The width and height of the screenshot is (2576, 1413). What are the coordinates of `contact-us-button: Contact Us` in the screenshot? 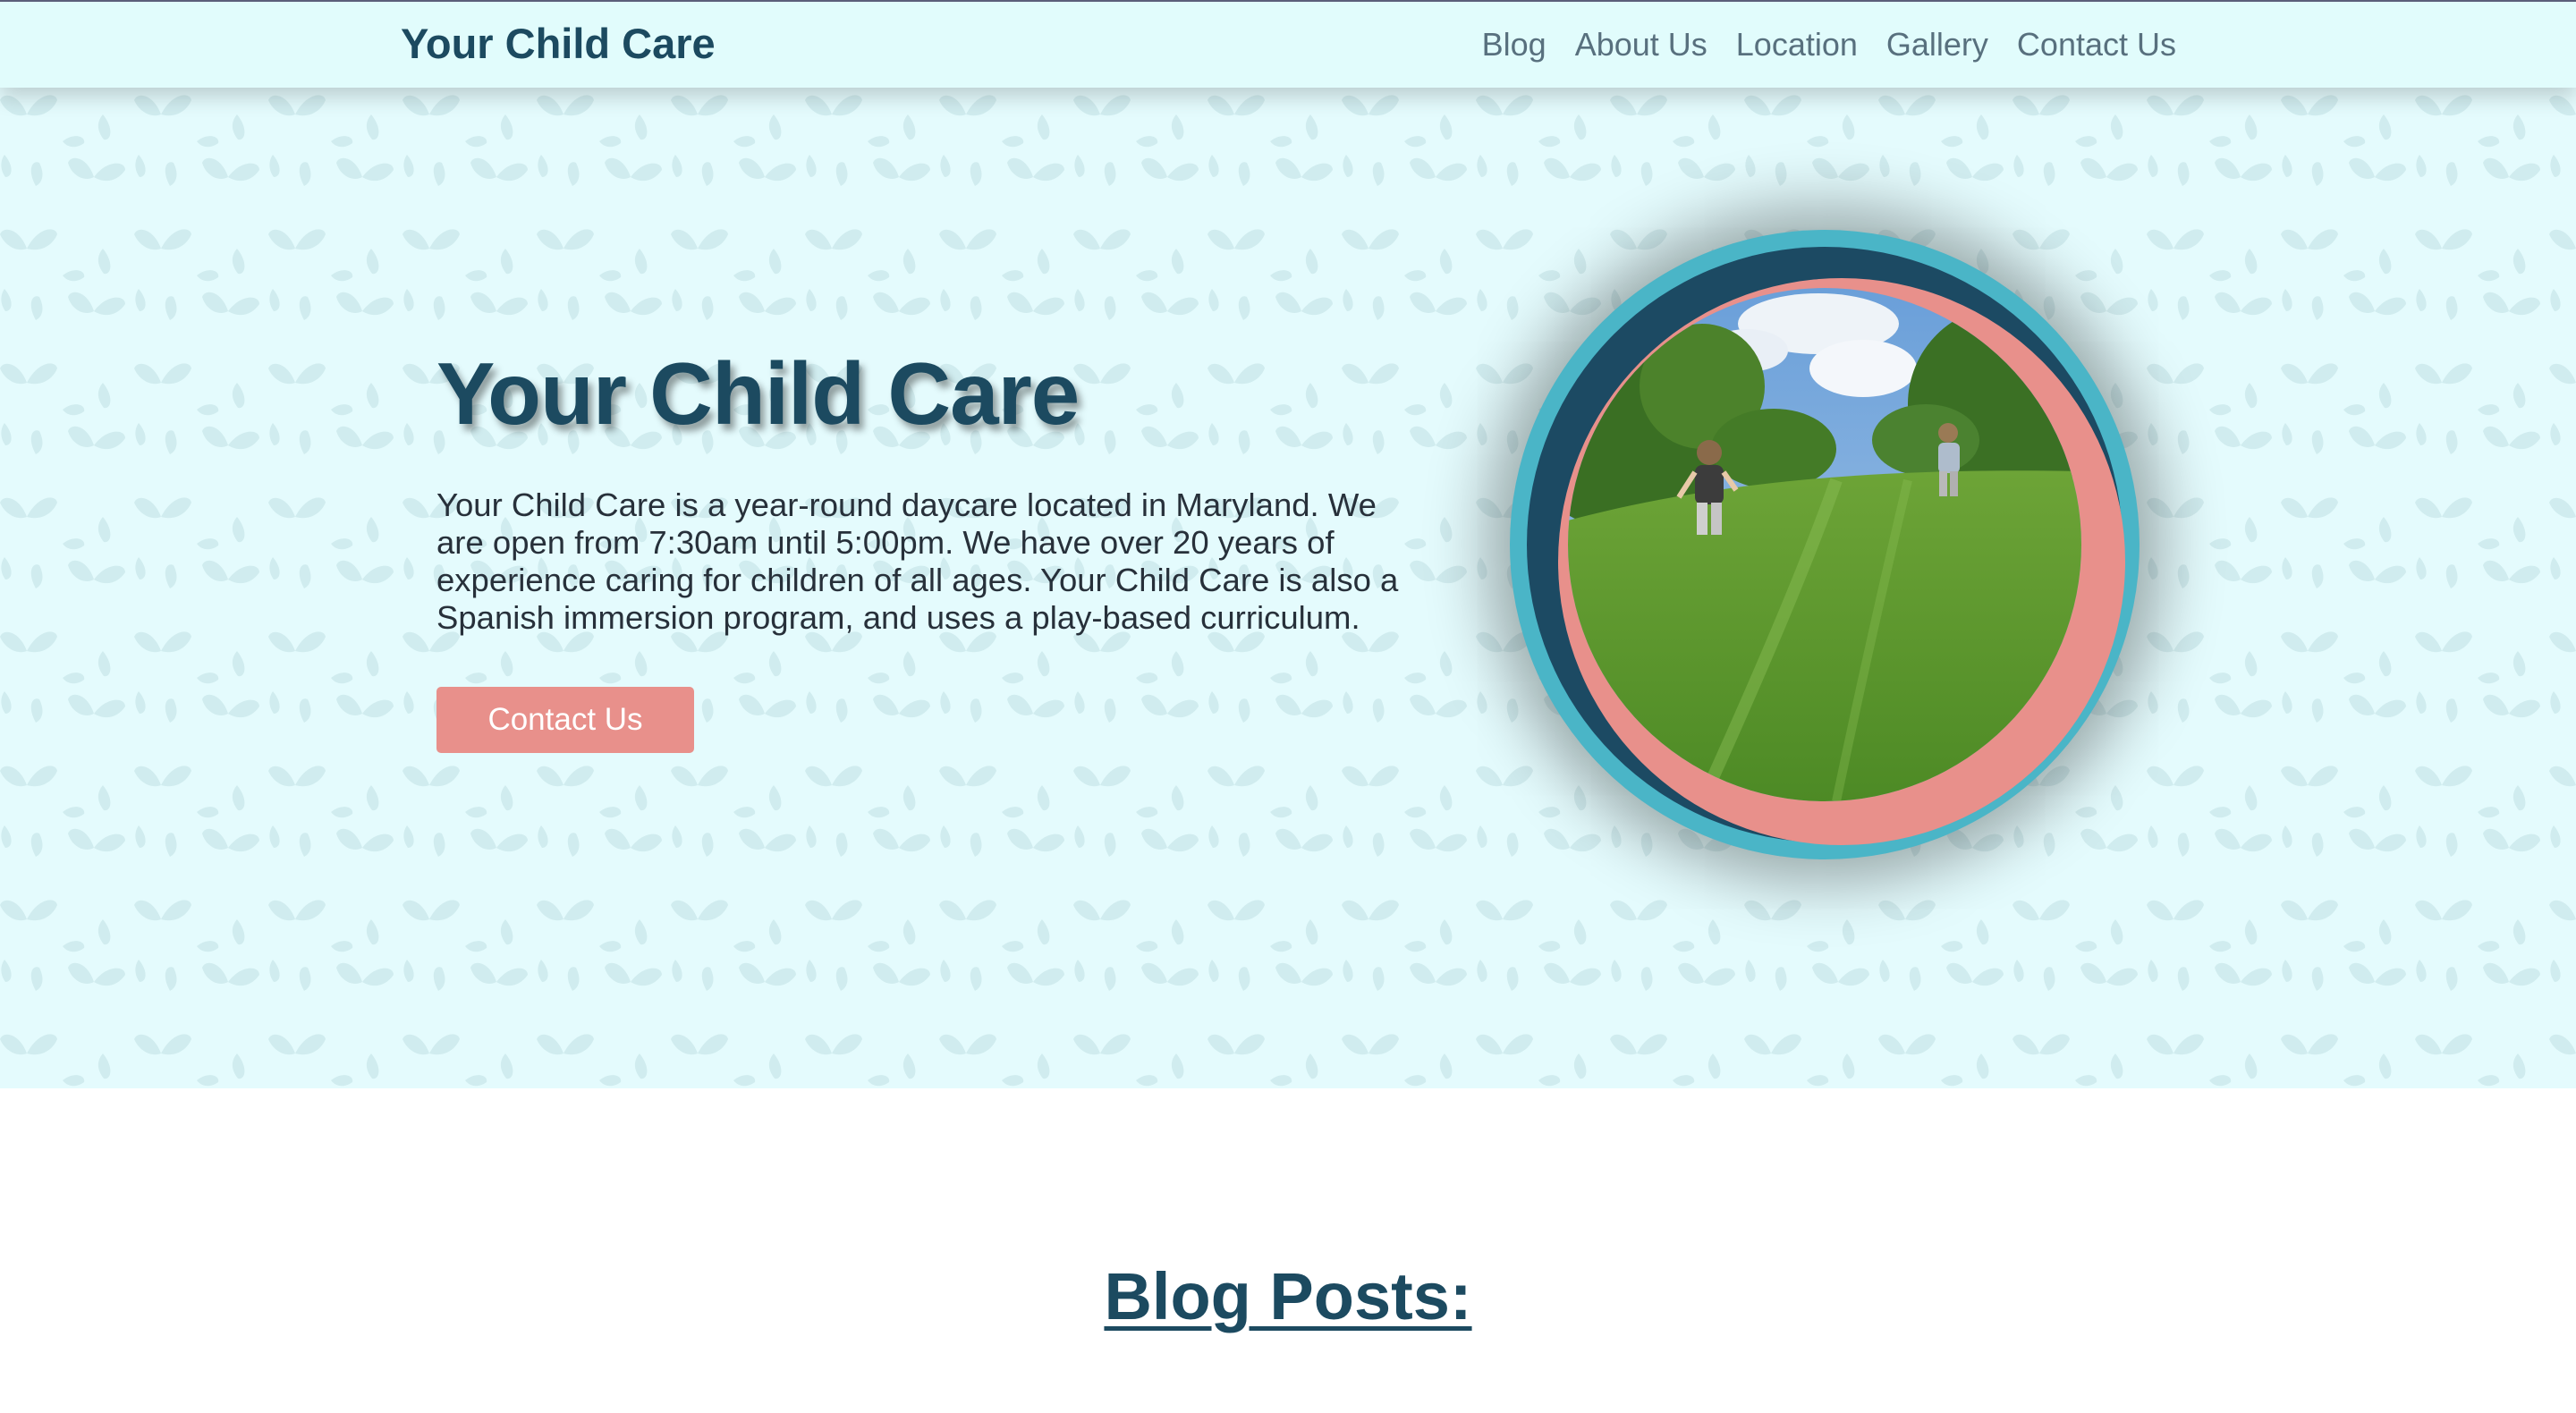 It's located at (565, 720).